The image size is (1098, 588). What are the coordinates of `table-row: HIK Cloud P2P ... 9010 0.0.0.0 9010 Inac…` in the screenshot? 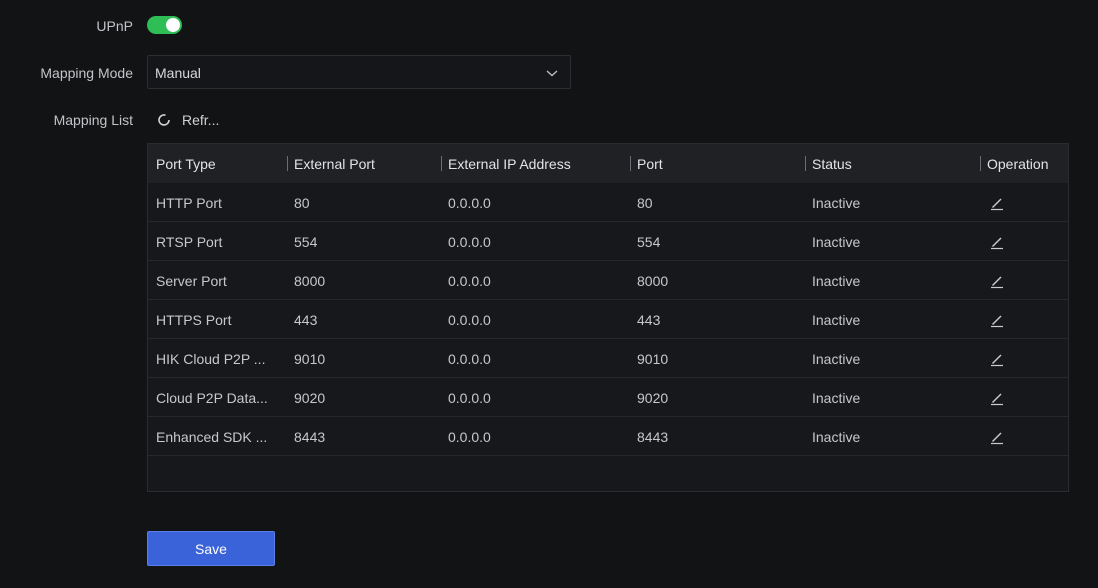 It's located at (608, 358).